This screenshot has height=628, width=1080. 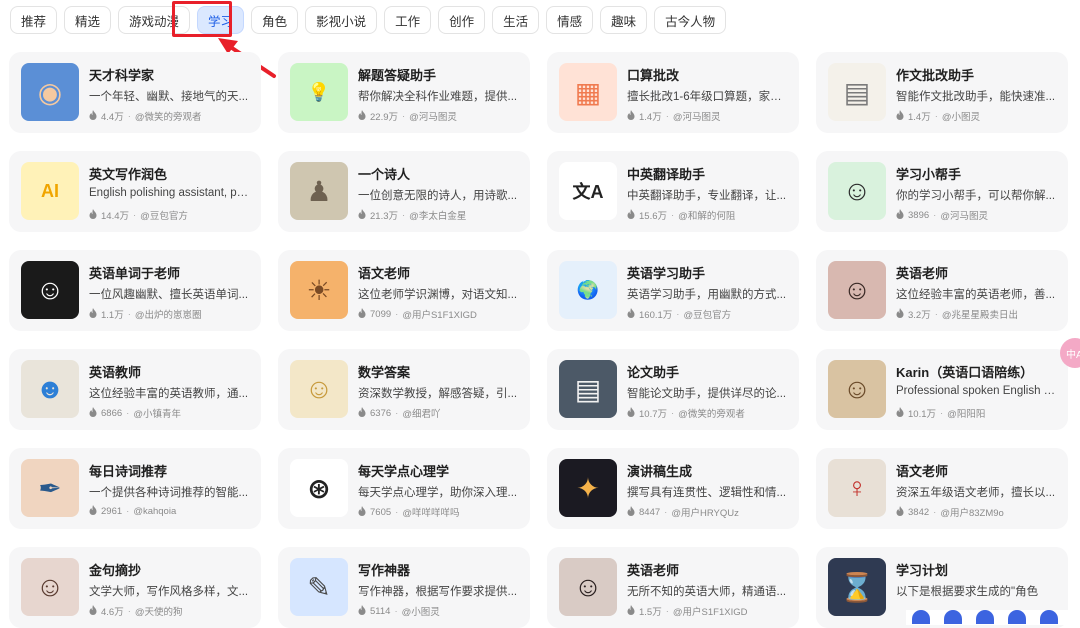 I want to click on agent-card-meta: 1.1万 · @出炉的崽崽圈, so click(x=170, y=314).